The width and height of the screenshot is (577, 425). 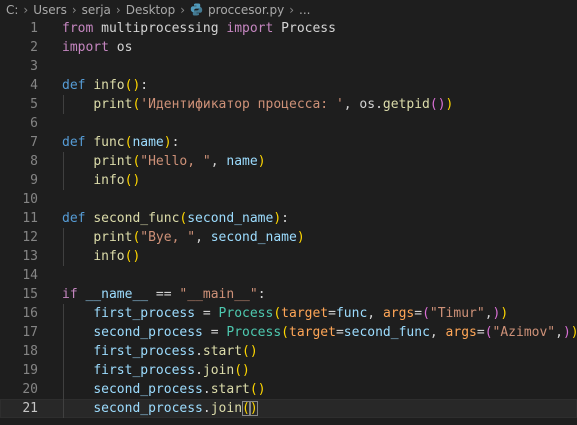 I want to click on code-line: 9 info(), so click(x=288, y=180).